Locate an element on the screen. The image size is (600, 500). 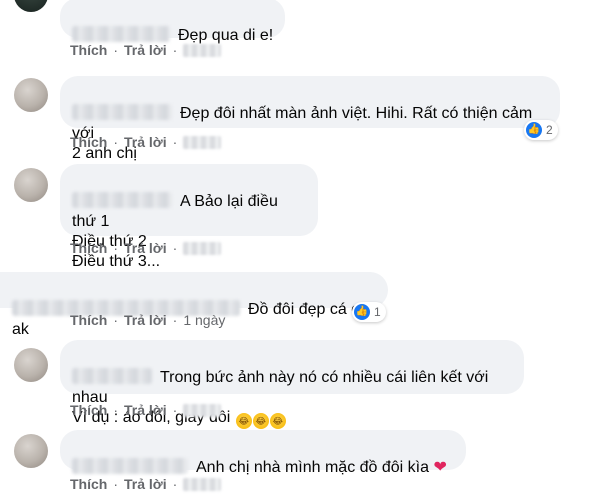
comment-bubble: Anh chị nhà mình mặc đồ đôi kìa ❤ is located at coordinates (263, 453).